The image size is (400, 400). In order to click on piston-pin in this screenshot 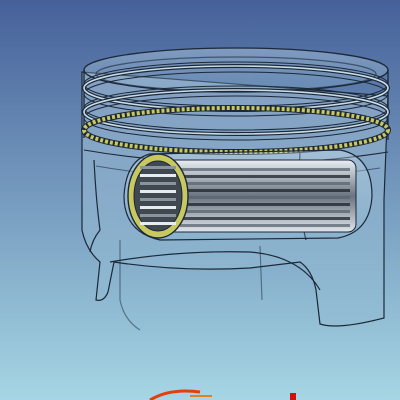, I will do `click(242, 196)`.